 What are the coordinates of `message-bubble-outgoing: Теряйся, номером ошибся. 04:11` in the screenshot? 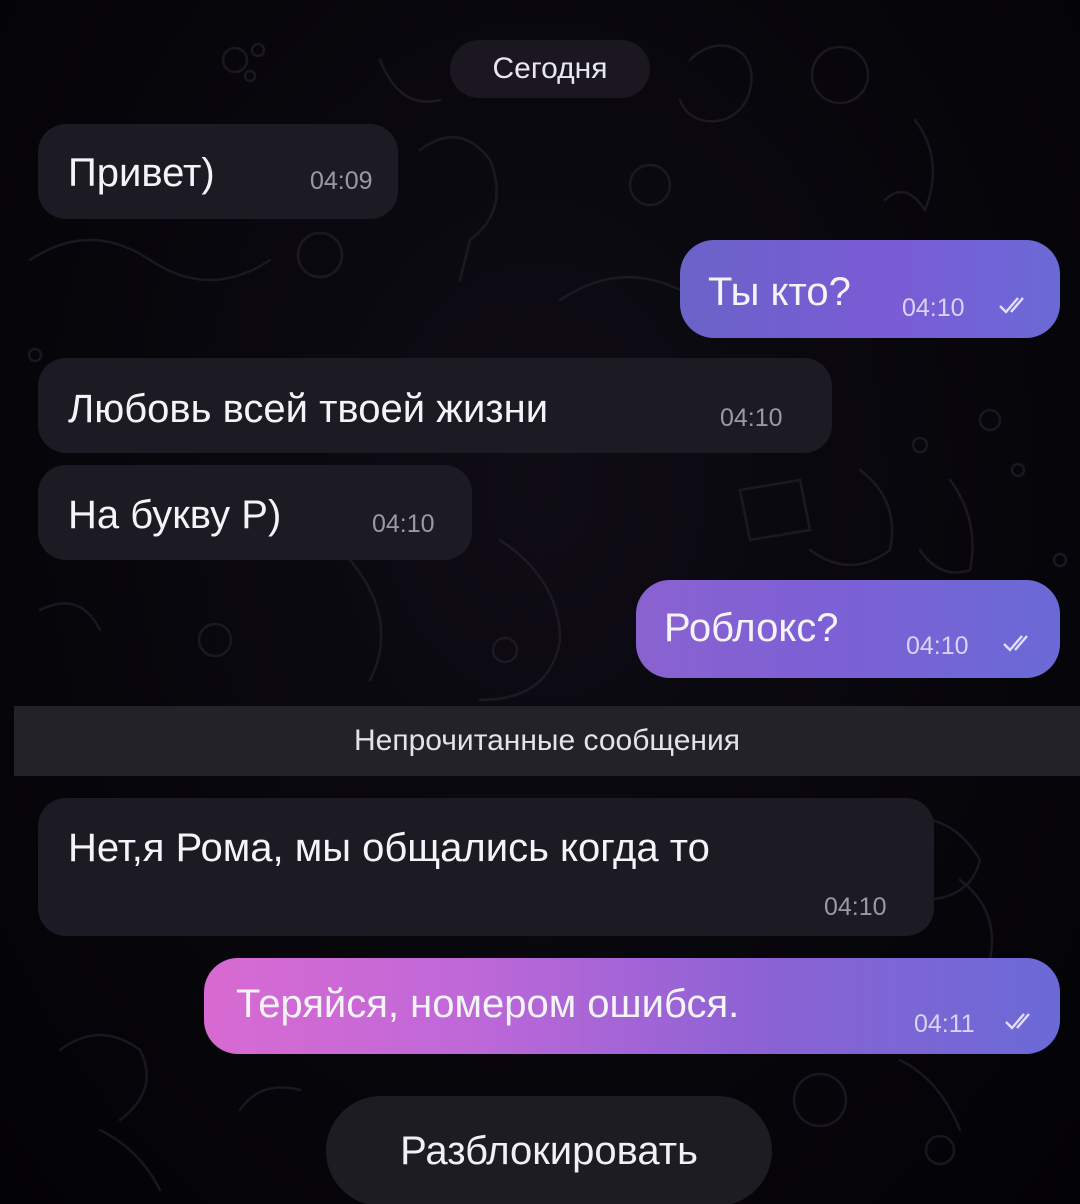 It's located at (632, 1006).